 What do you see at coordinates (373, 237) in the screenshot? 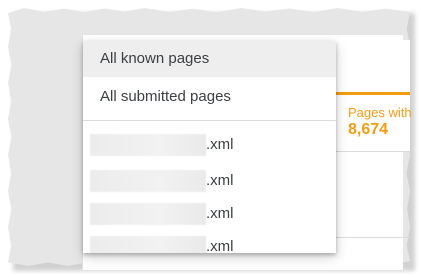
I see `panel-divider` at bounding box center [373, 237].